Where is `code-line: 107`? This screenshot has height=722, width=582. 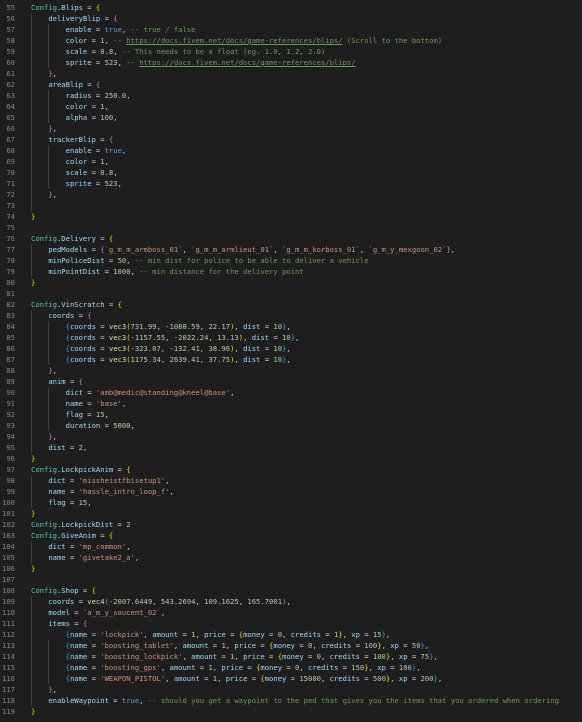
code-line: 107 is located at coordinates (291, 579).